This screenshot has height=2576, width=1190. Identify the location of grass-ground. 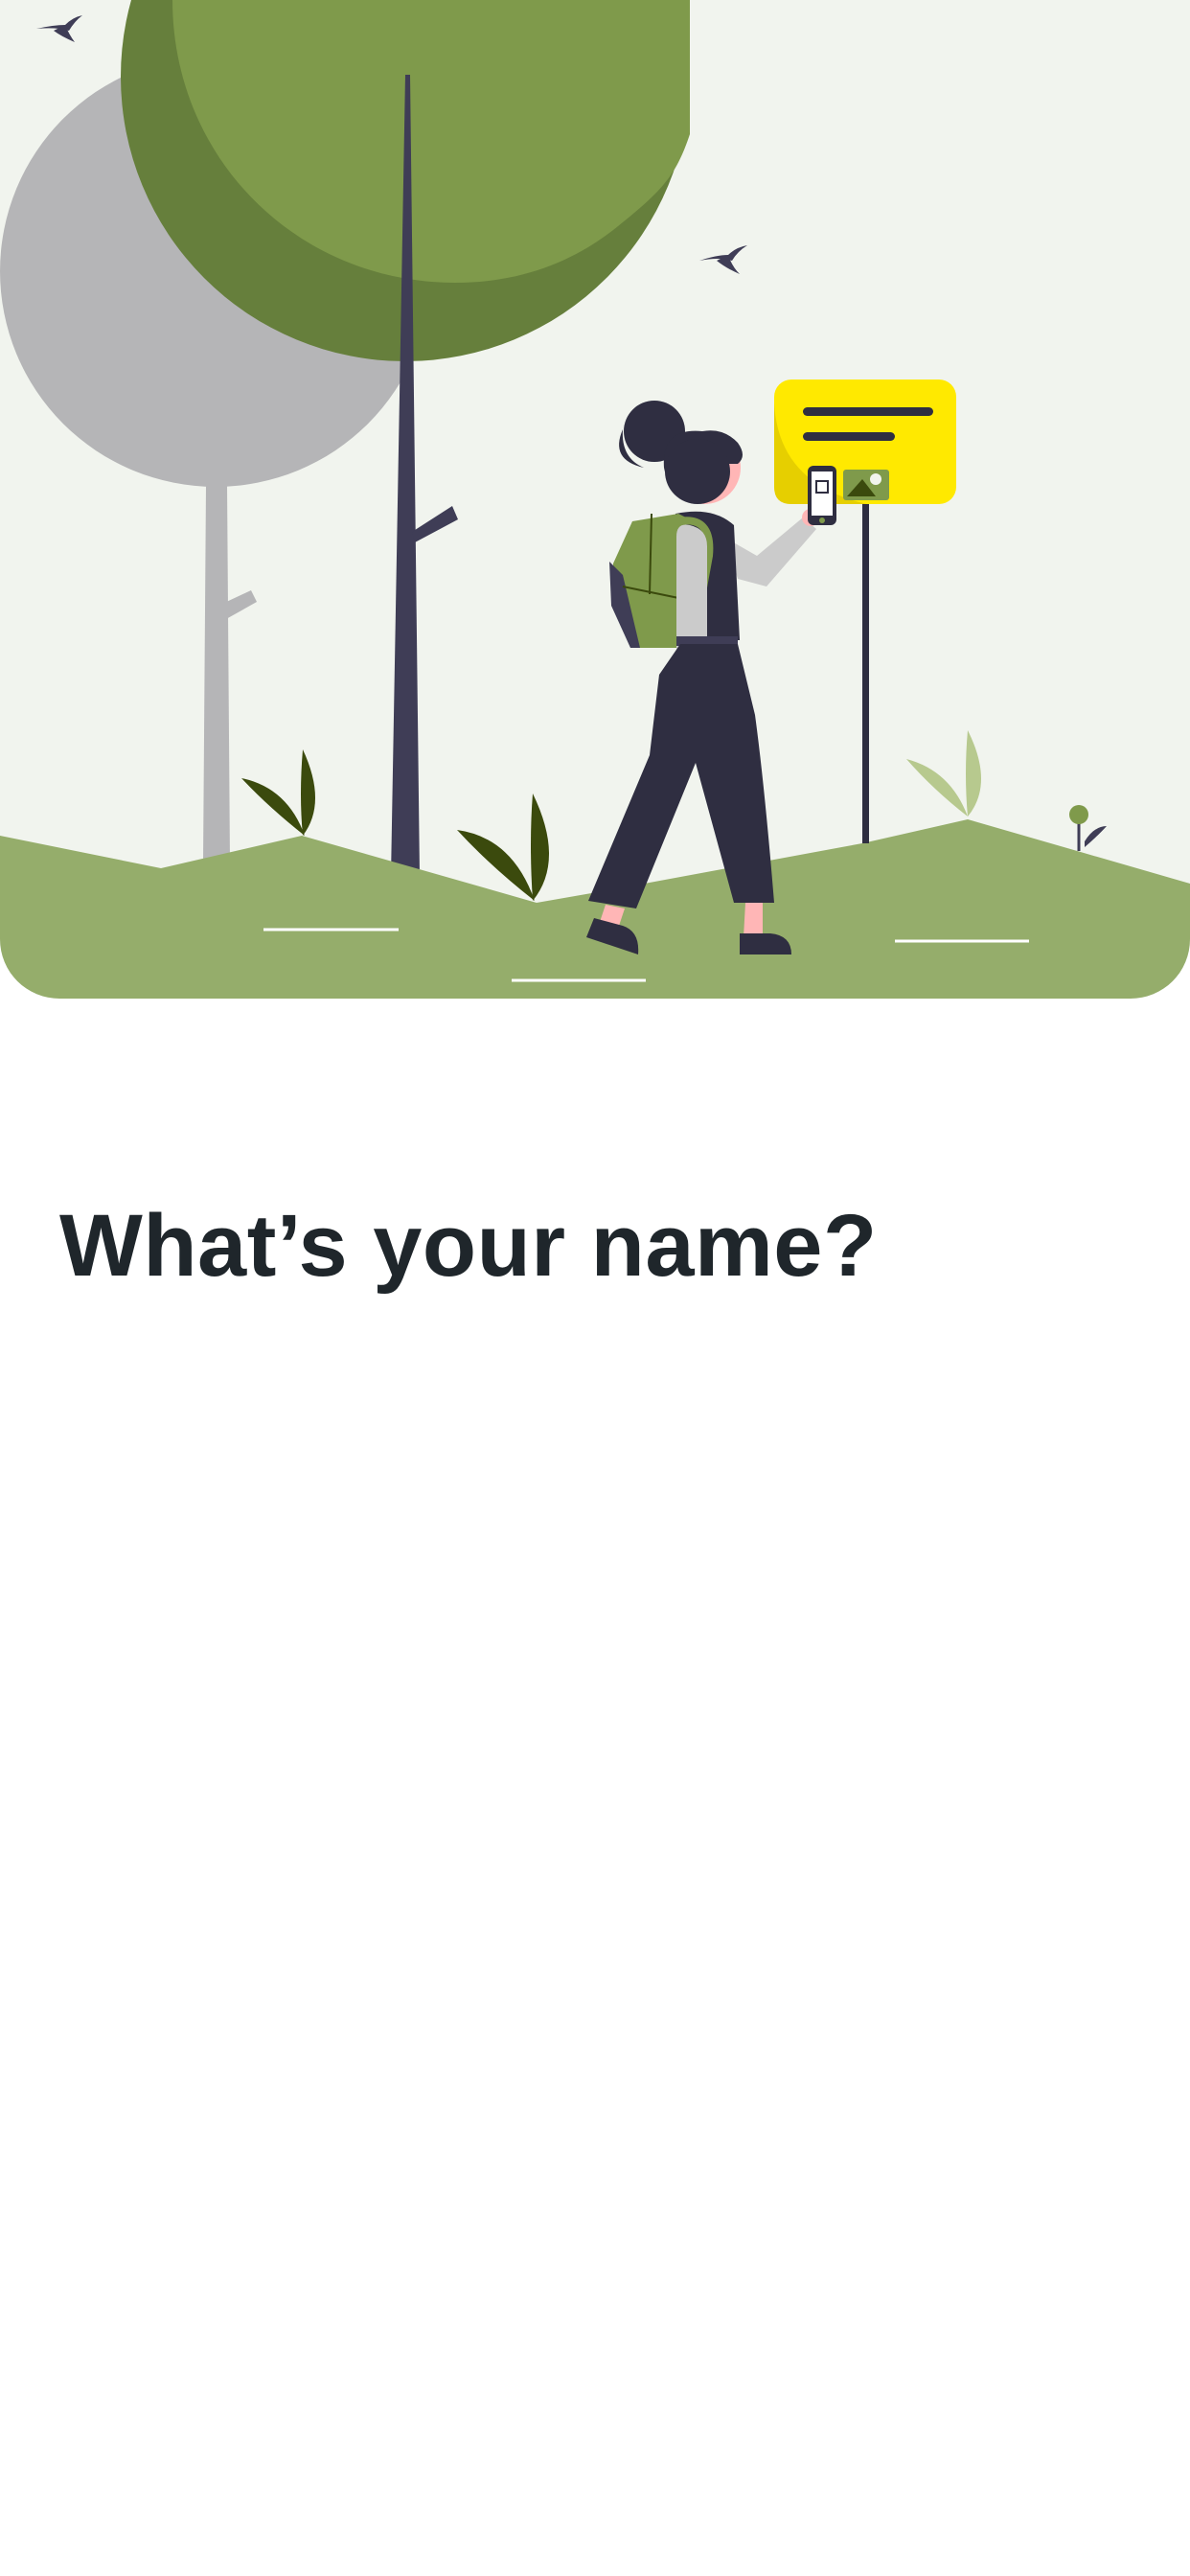
(595, 909).